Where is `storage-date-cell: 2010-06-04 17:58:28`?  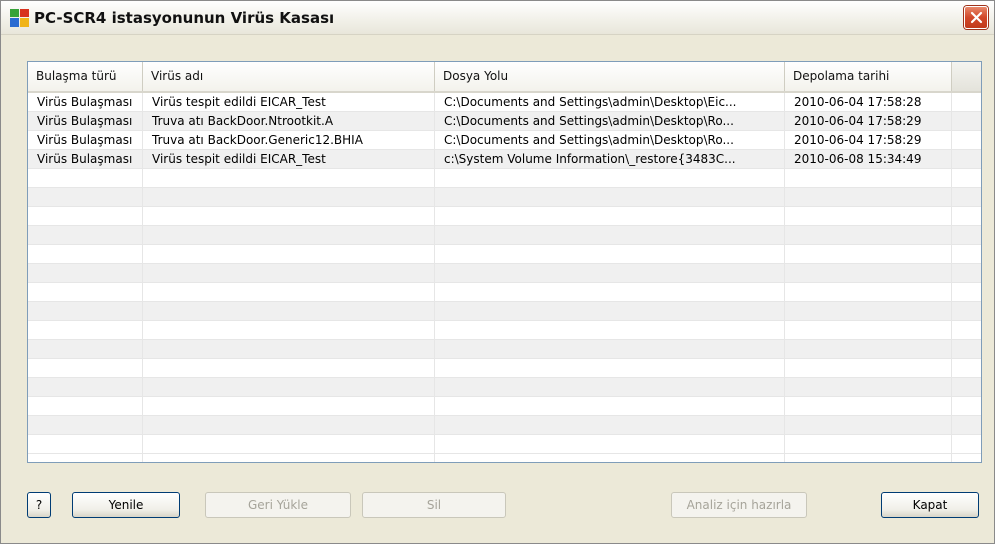 storage-date-cell: 2010-06-04 17:58:28 is located at coordinates (858, 102).